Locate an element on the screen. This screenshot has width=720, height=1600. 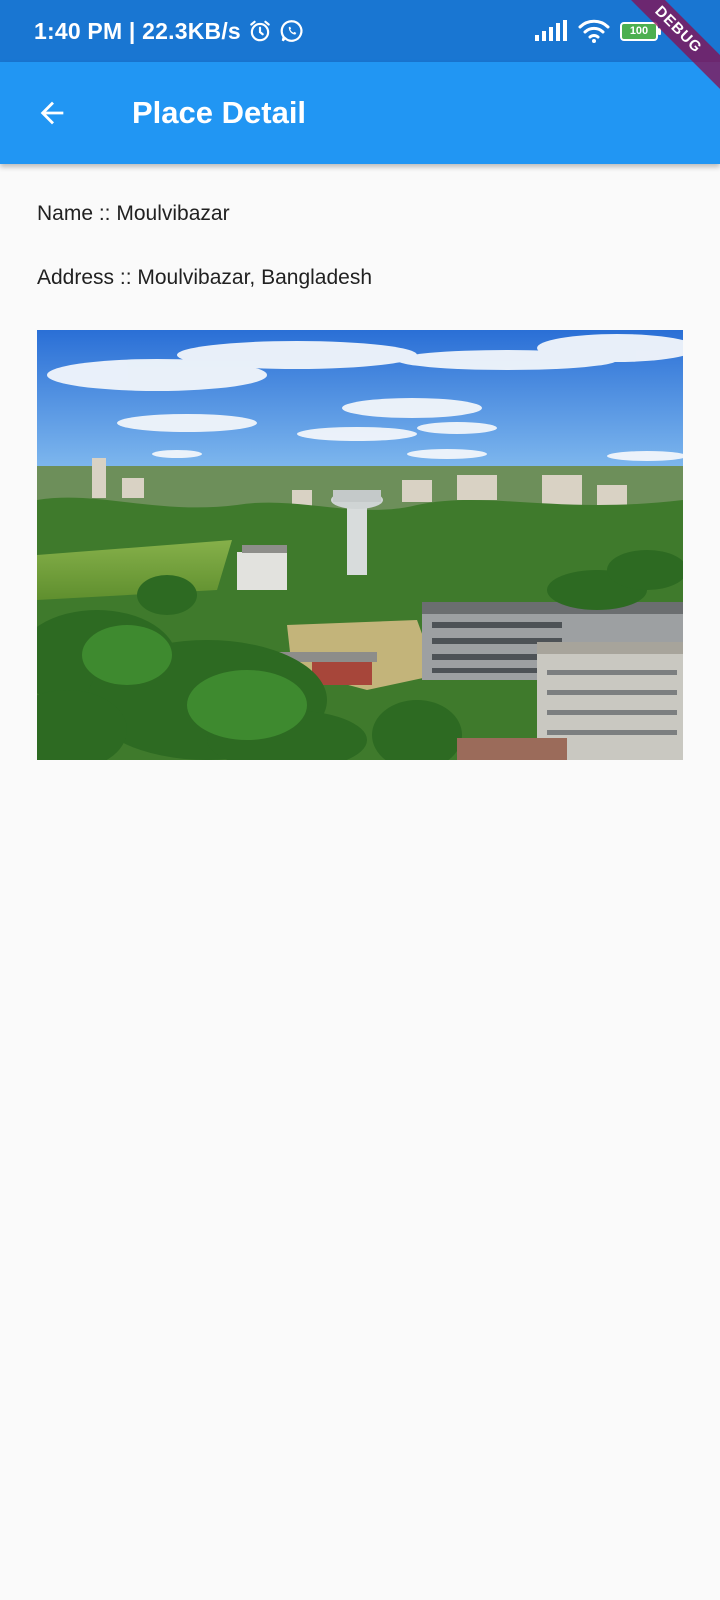
arrow-back-icon is located at coordinates (52, 113).